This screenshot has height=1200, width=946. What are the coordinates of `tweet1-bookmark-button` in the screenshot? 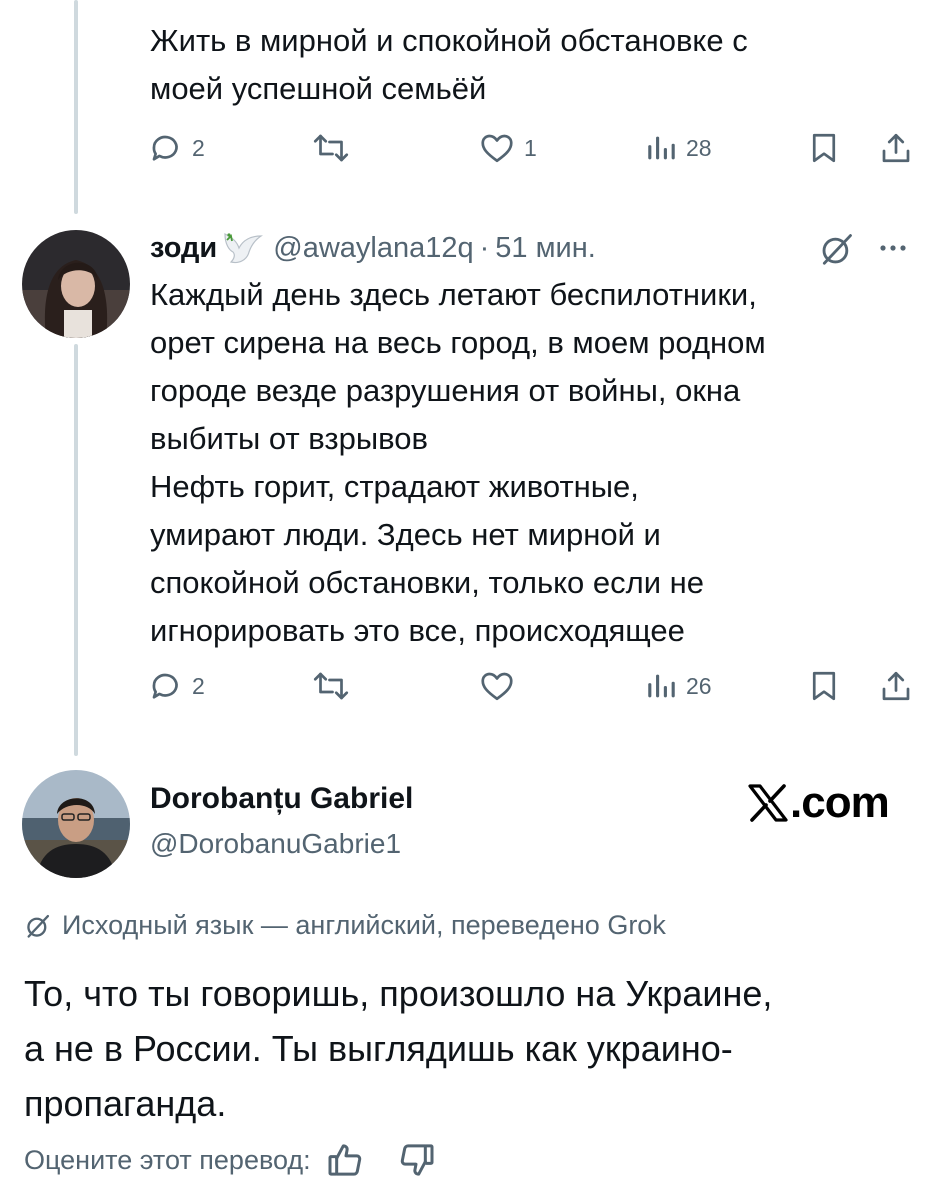 It's located at (824, 148).